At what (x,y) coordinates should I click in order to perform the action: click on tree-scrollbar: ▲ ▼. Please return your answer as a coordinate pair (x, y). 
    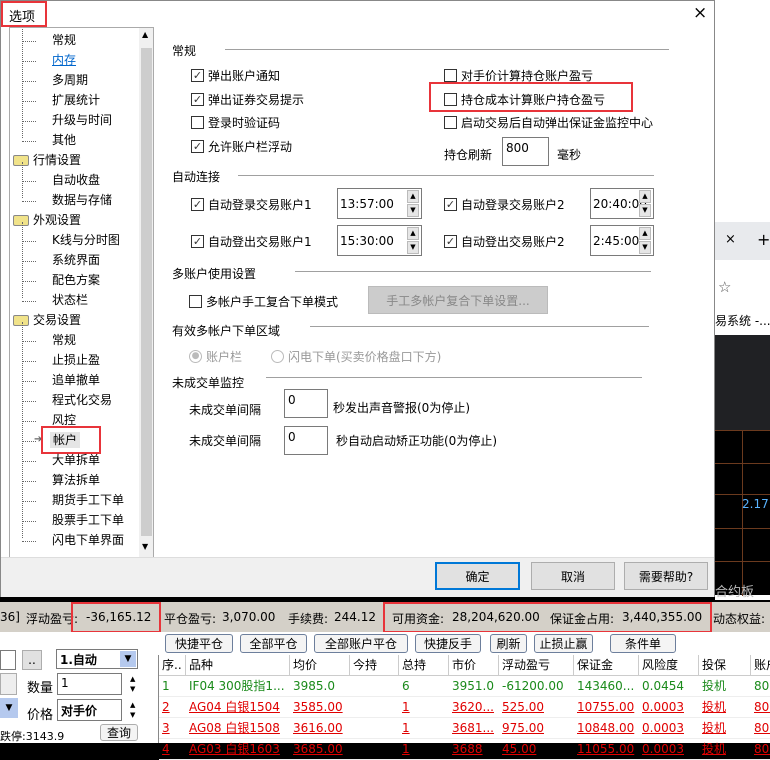
    Looking at the image, I should click on (146, 292).